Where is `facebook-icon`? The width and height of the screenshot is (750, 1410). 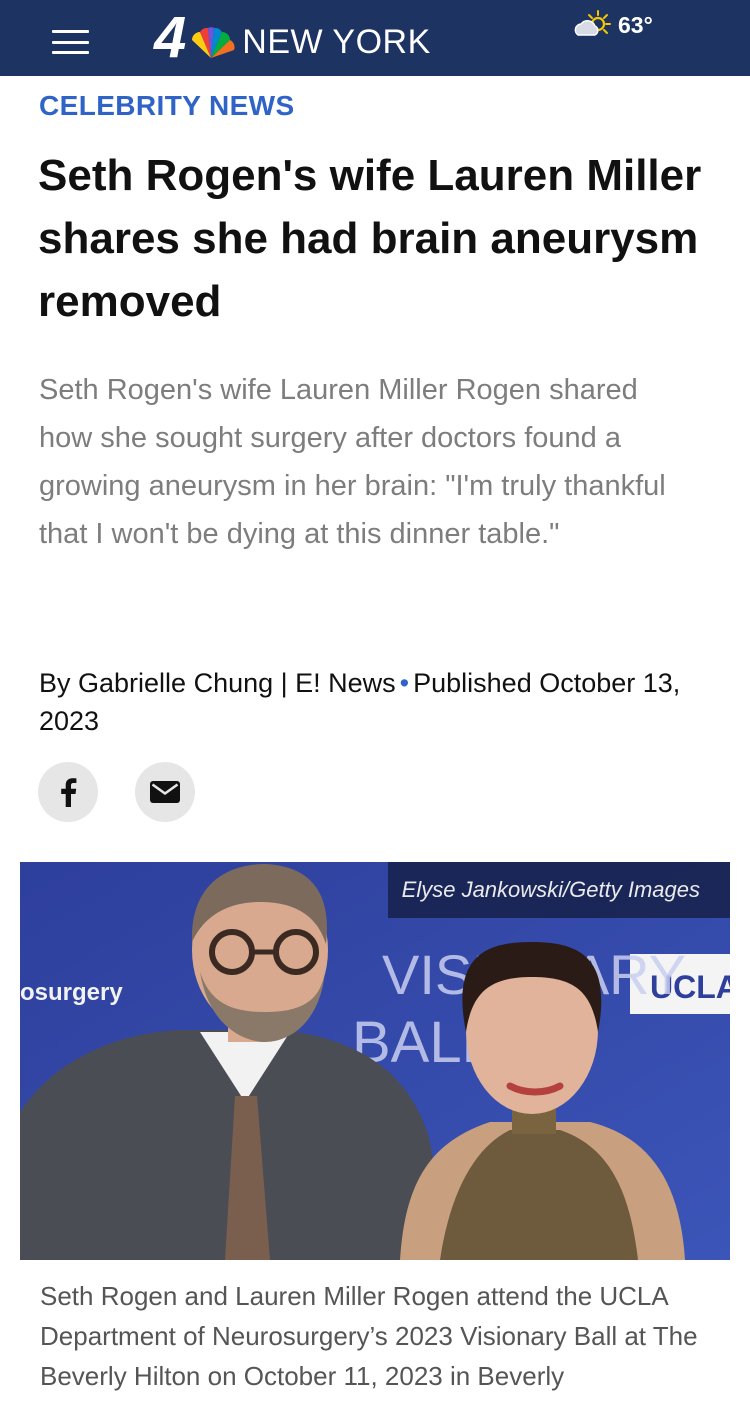
facebook-icon is located at coordinates (69, 792).